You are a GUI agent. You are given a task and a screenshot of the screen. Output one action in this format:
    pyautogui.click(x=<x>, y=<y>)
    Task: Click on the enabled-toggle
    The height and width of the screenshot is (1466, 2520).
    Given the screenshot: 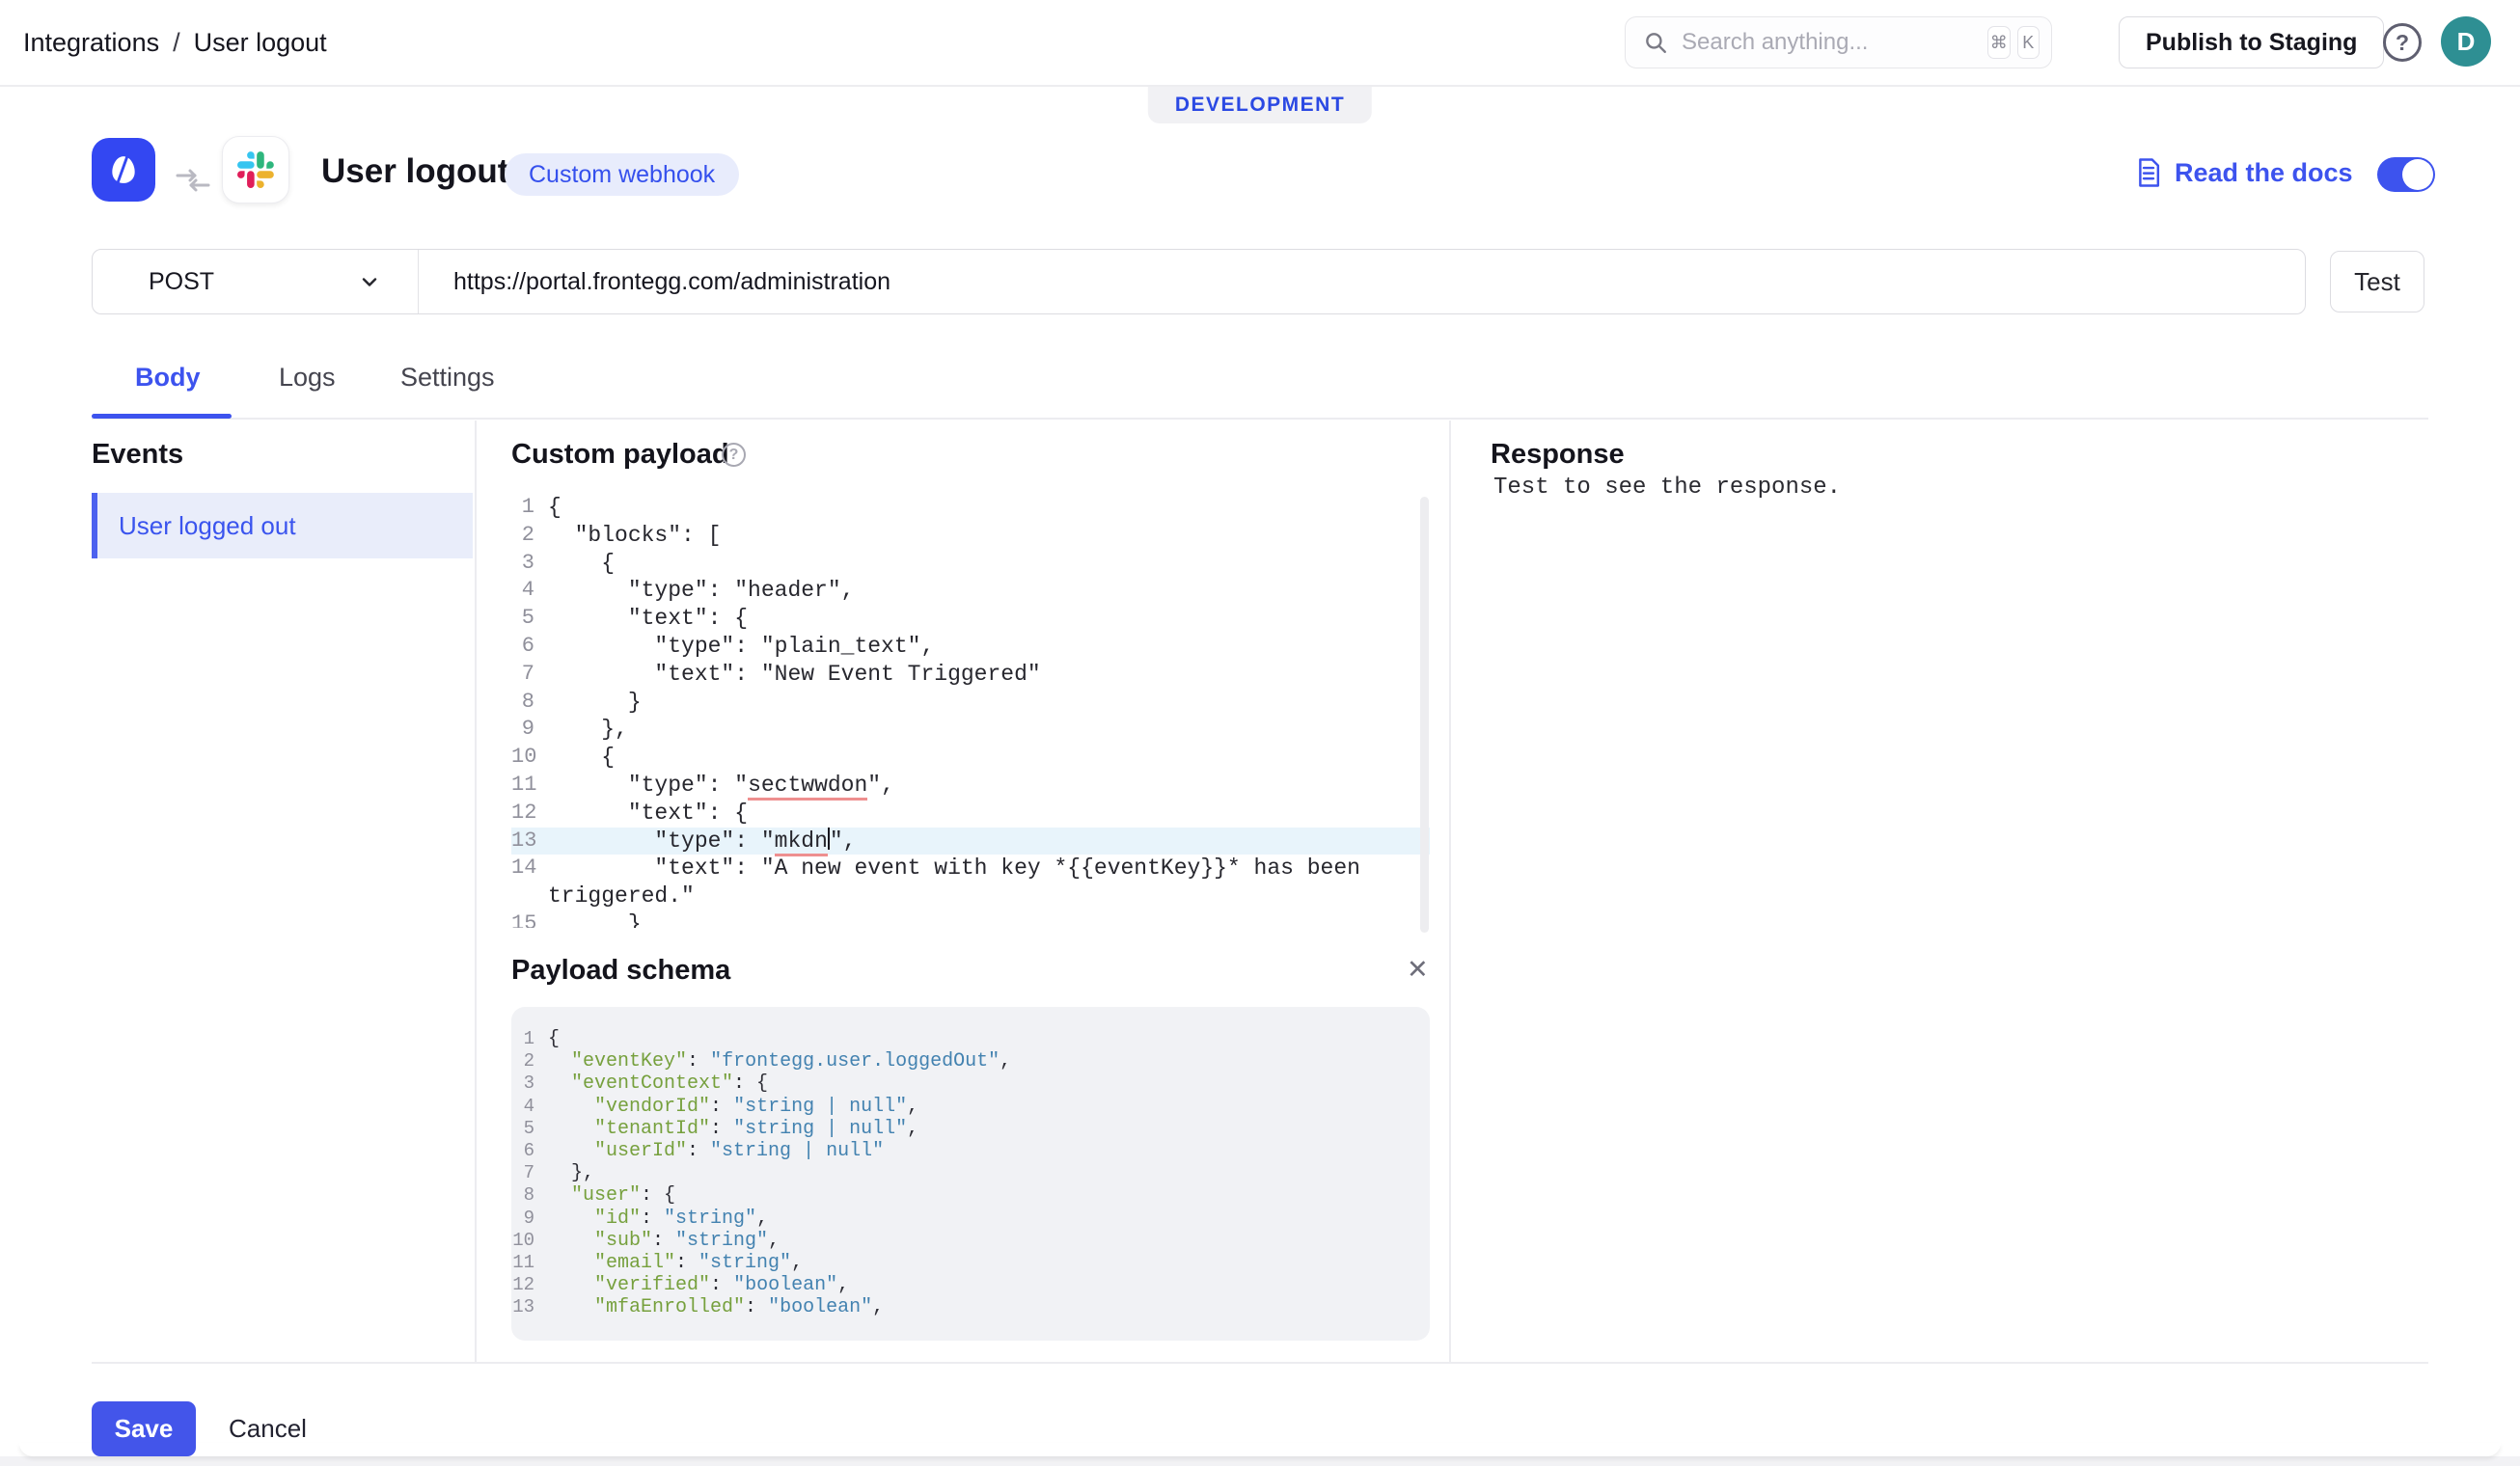 What is the action you would take?
    pyautogui.click(x=2406, y=174)
    